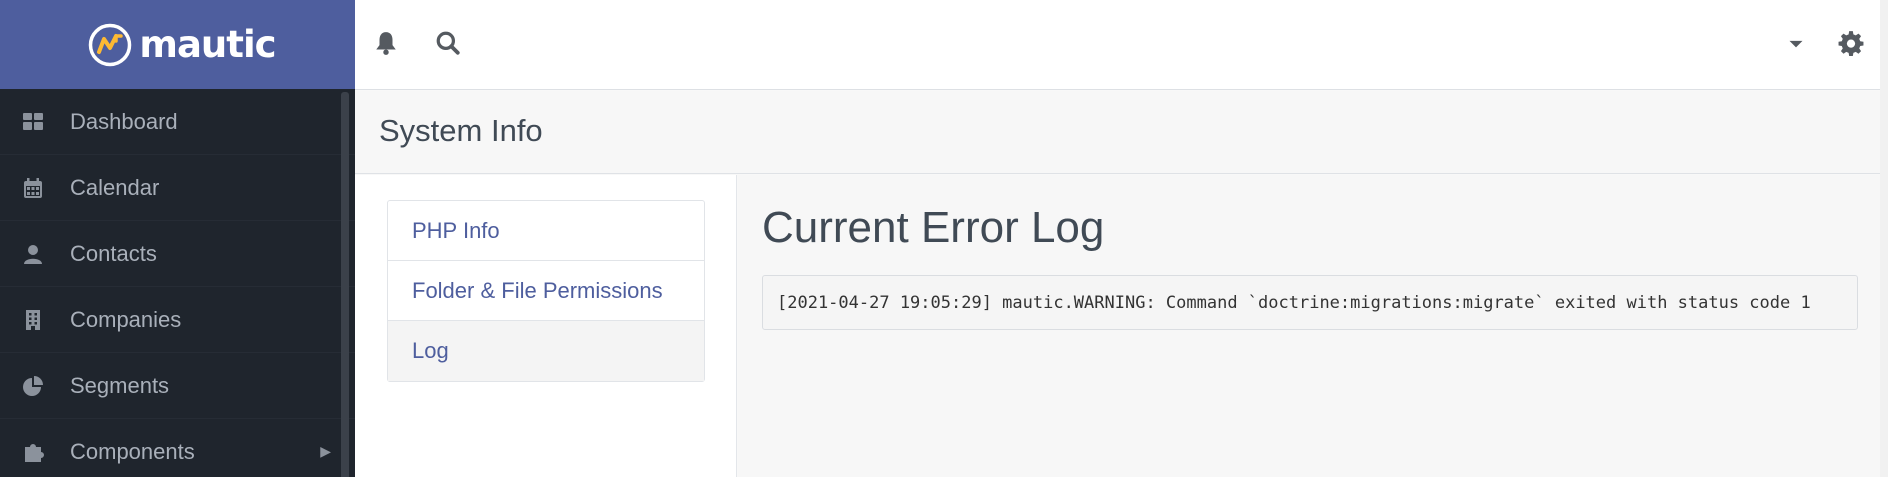  Describe the element at coordinates (132, 451) in the screenshot. I see `sidebar-item-label: Components` at that location.